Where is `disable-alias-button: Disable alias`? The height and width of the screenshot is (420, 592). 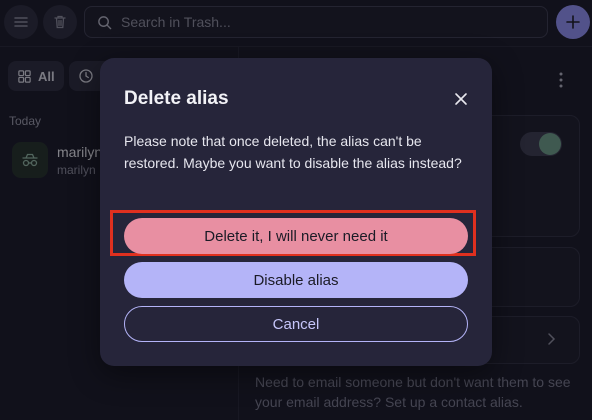
disable-alias-button: Disable alias is located at coordinates (296, 280).